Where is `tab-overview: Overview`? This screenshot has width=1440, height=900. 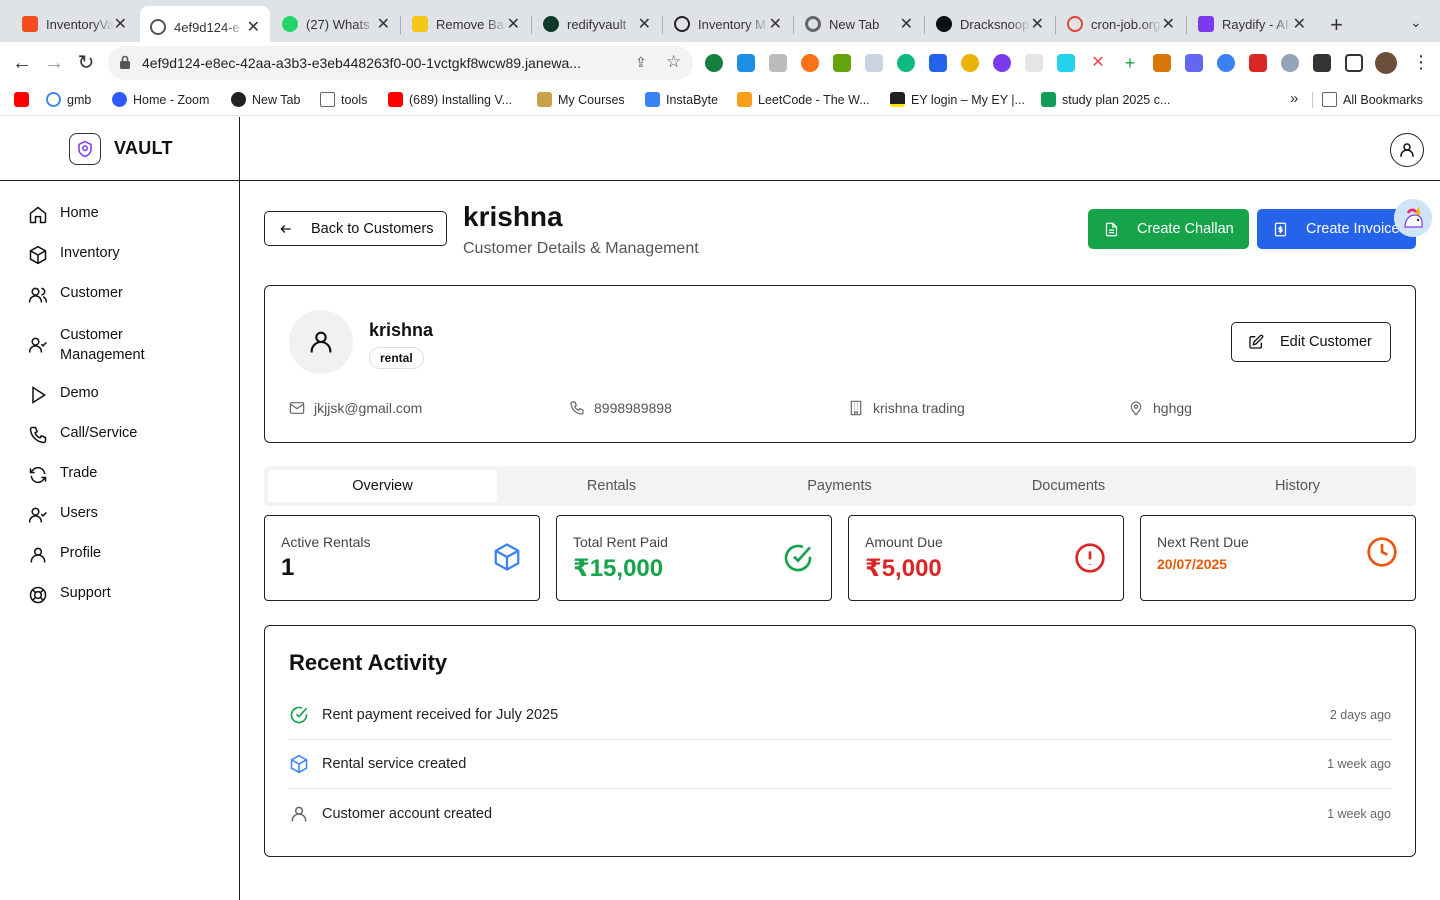 tab-overview: Overview is located at coordinates (382, 486).